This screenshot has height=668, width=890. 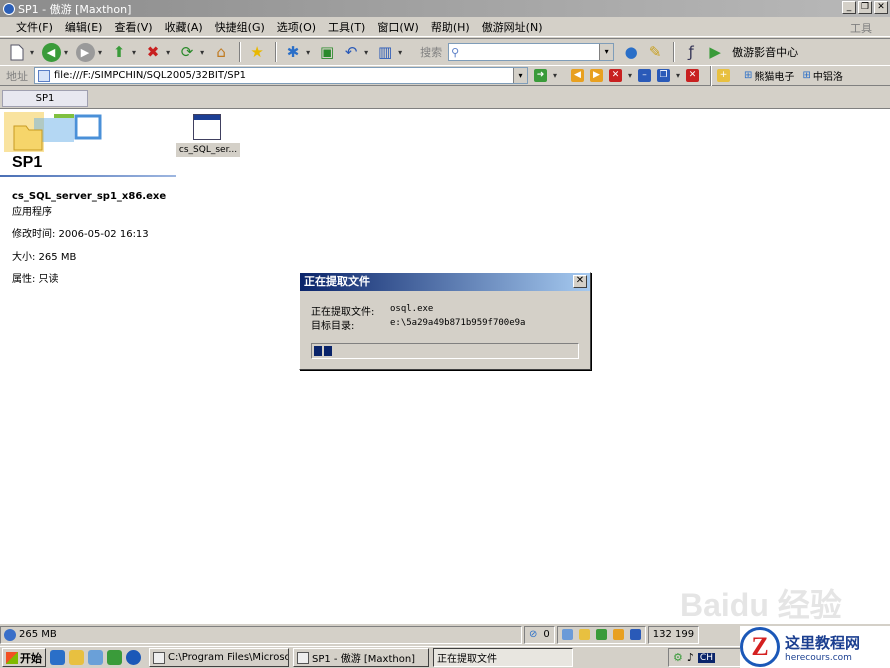 I want to click on popup-block-icon: ⊘, so click(x=533, y=634).